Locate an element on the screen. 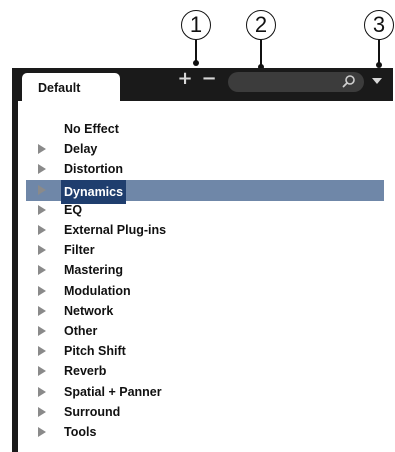 The width and height of the screenshot is (395, 452). tree-item-label: Network is located at coordinates (89, 310).